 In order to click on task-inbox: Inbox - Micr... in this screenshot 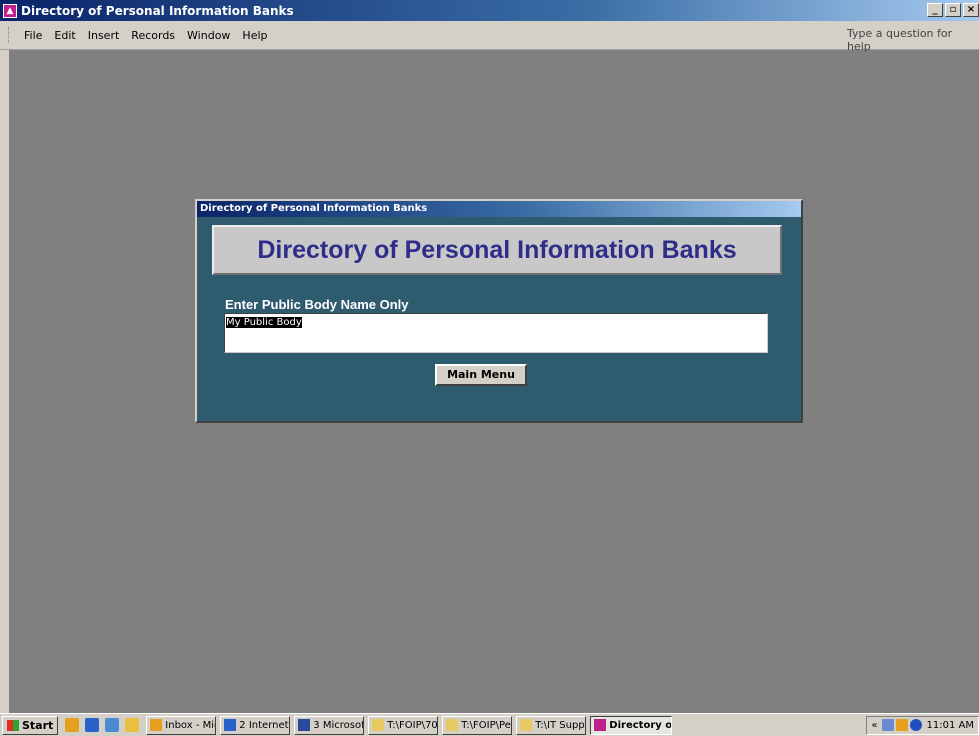, I will do `click(181, 725)`.